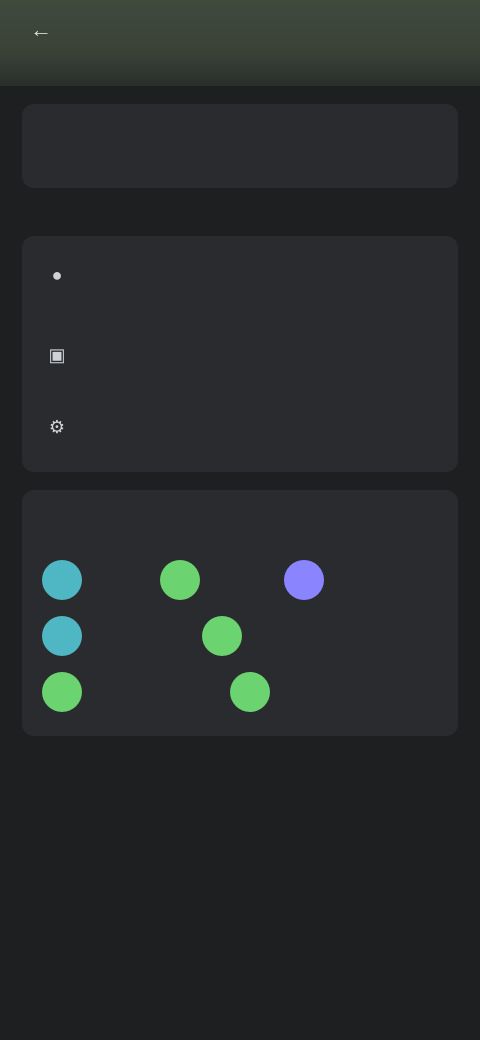  Describe the element at coordinates (42, 30) in the screenshot. I see `back-arrow-icon: ←` at that location.